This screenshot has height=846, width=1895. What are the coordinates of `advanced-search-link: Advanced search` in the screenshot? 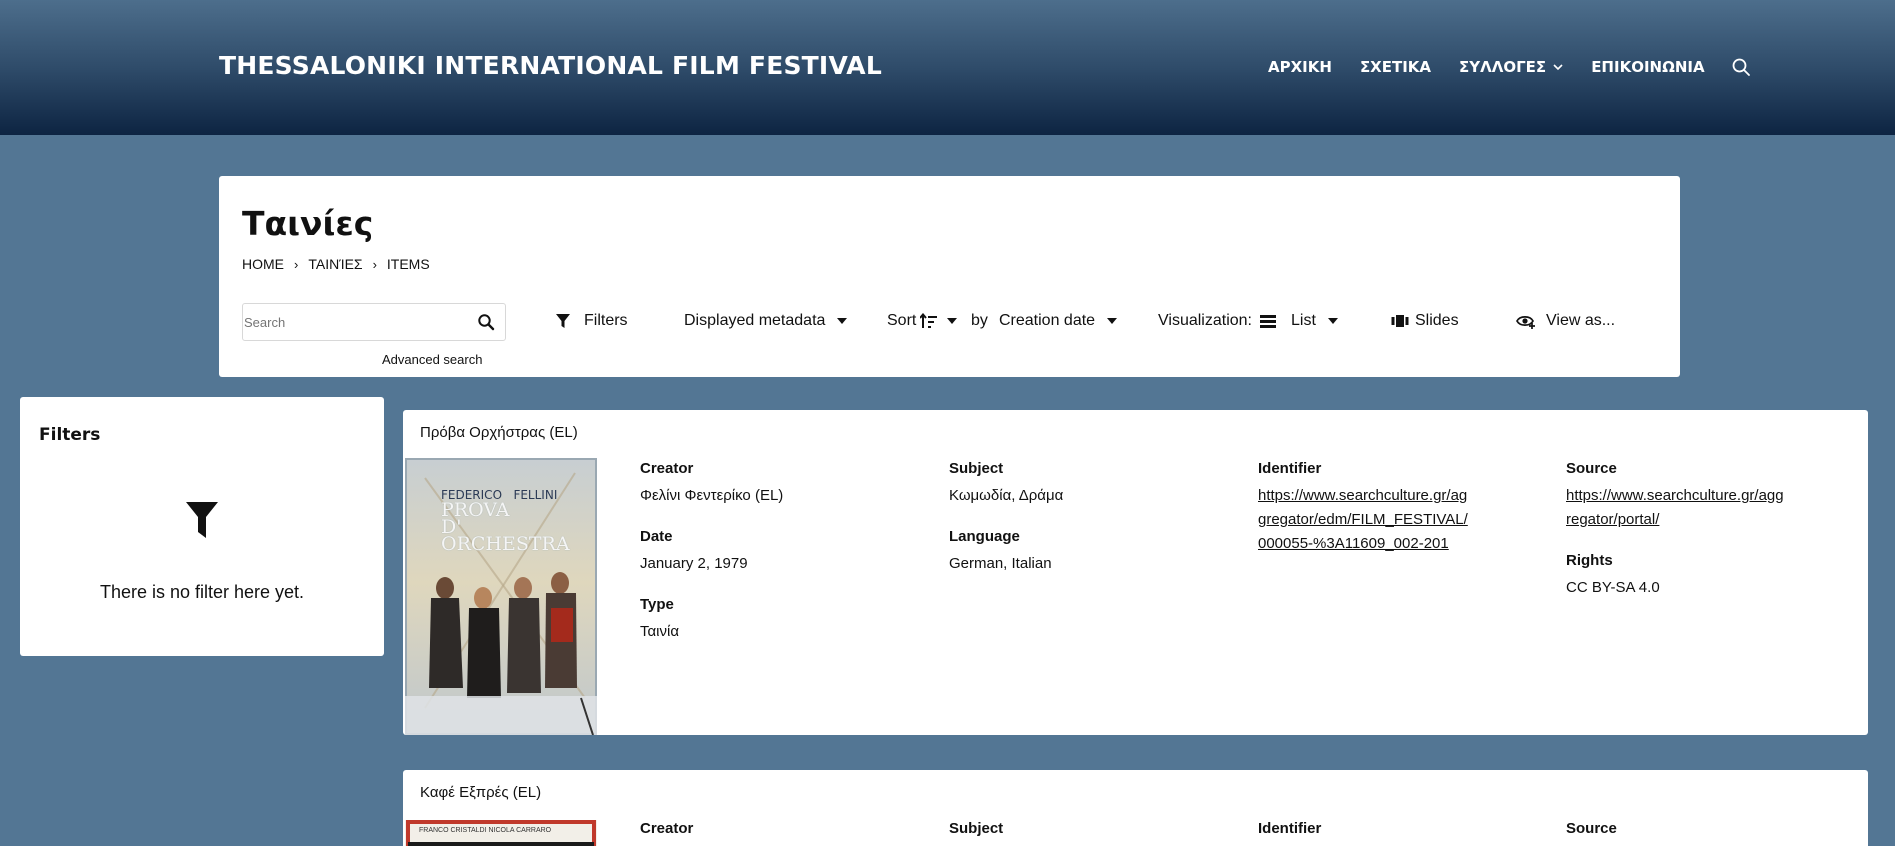 It's located at (432, 359).